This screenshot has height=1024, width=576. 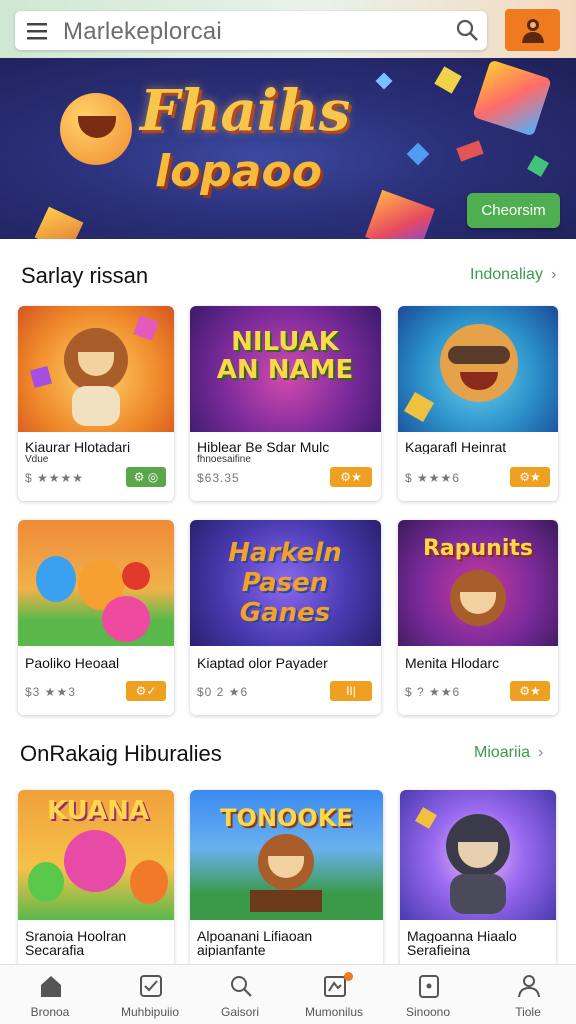 I want to click on game-title: Kagarafl Heinrat, so click(x=456, y=447).